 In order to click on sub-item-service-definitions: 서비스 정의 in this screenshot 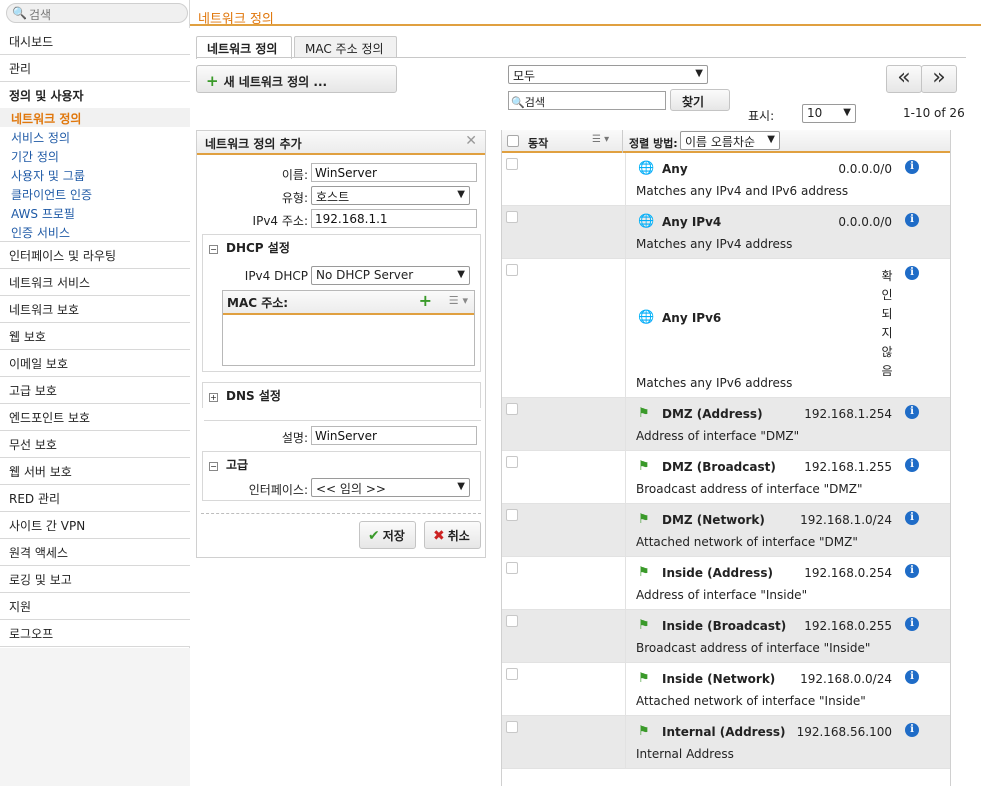, I will do `click(95, 136)`.